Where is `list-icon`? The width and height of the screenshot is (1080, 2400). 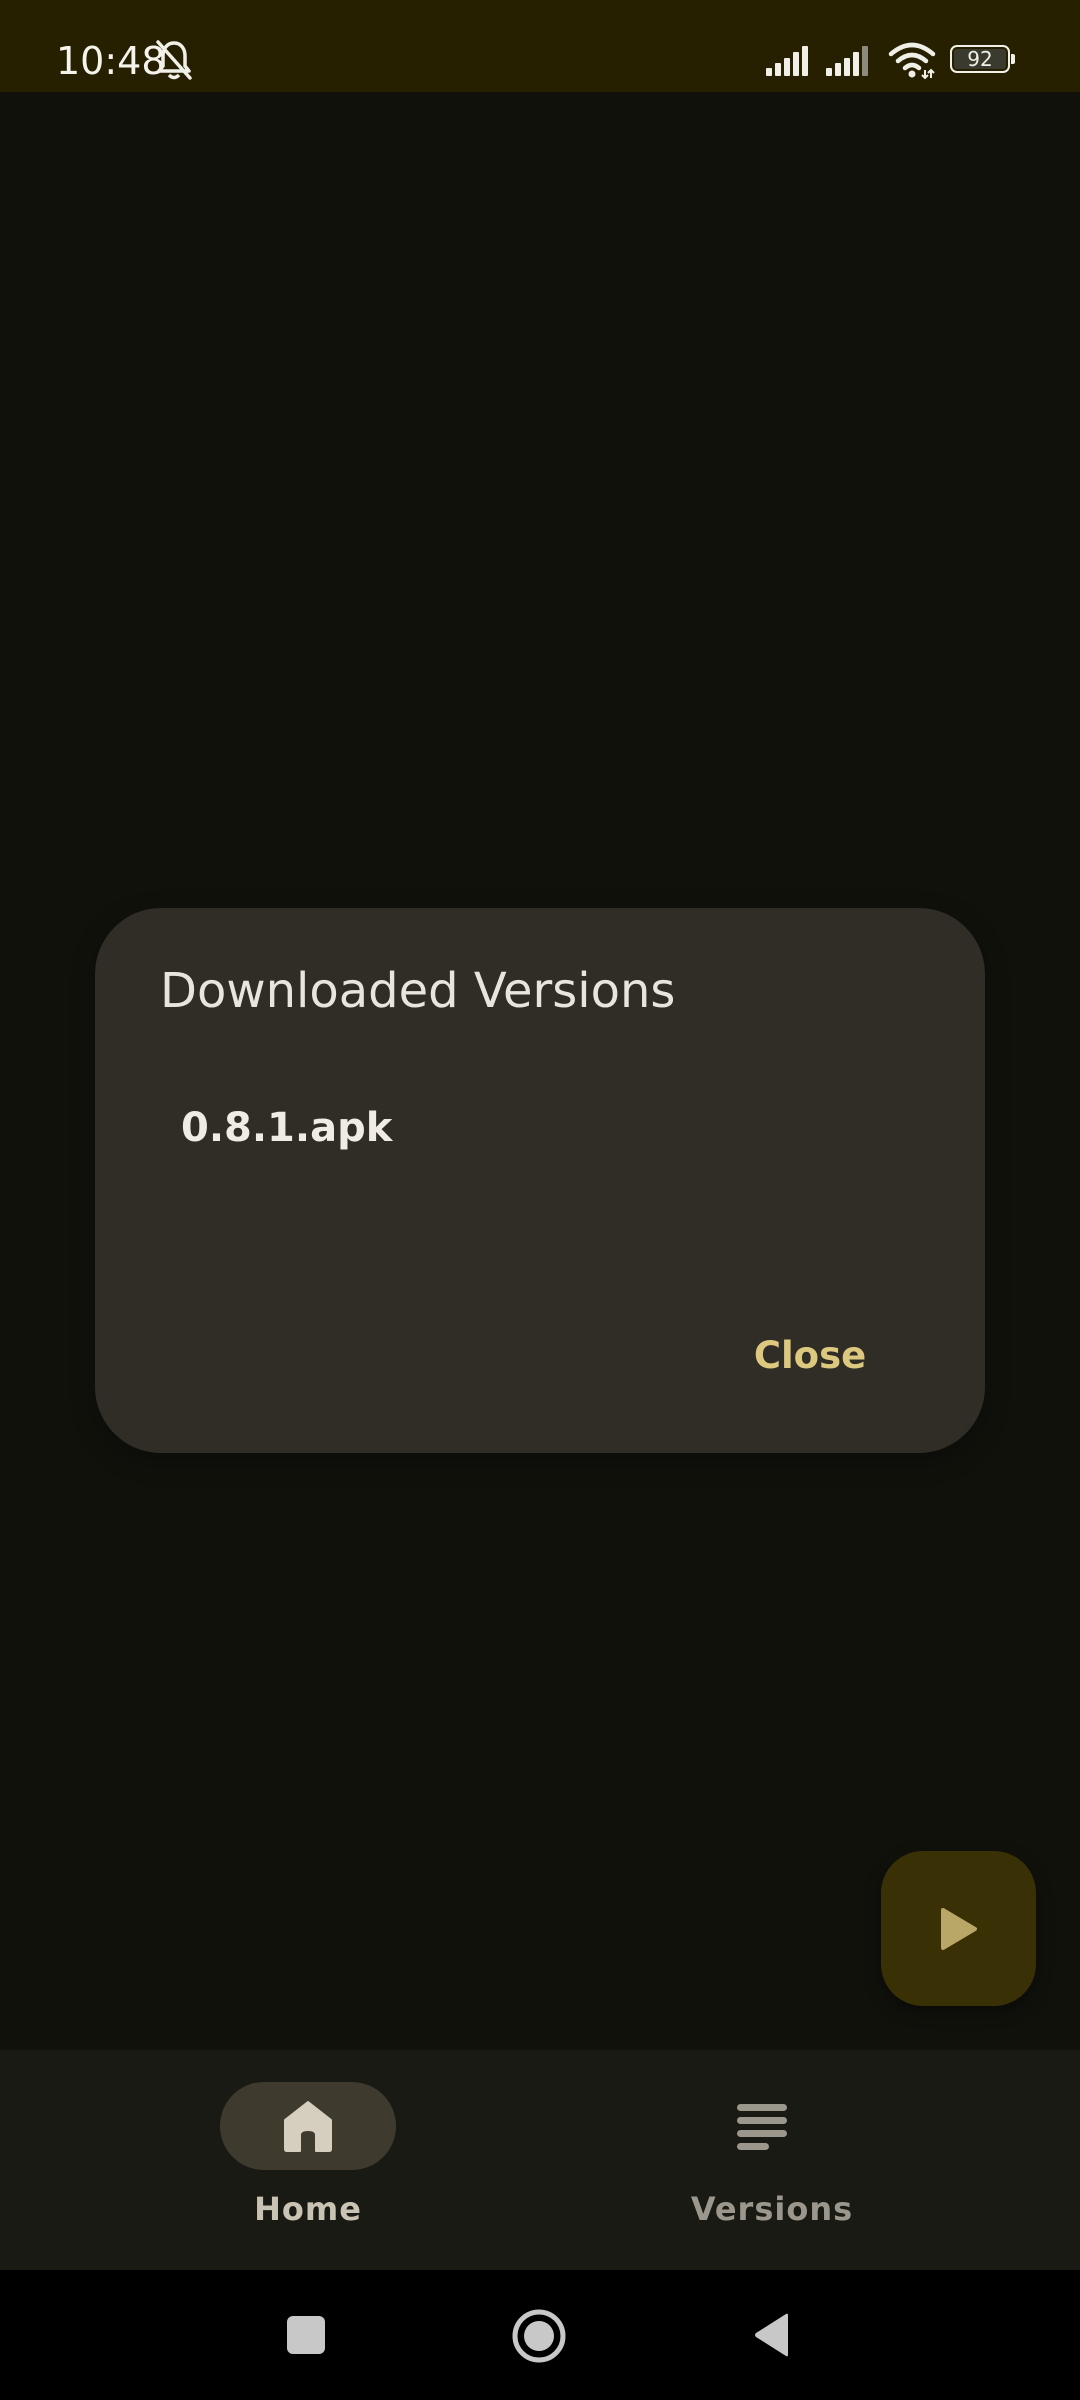 list-icon is located at coordinates (762, 2127).